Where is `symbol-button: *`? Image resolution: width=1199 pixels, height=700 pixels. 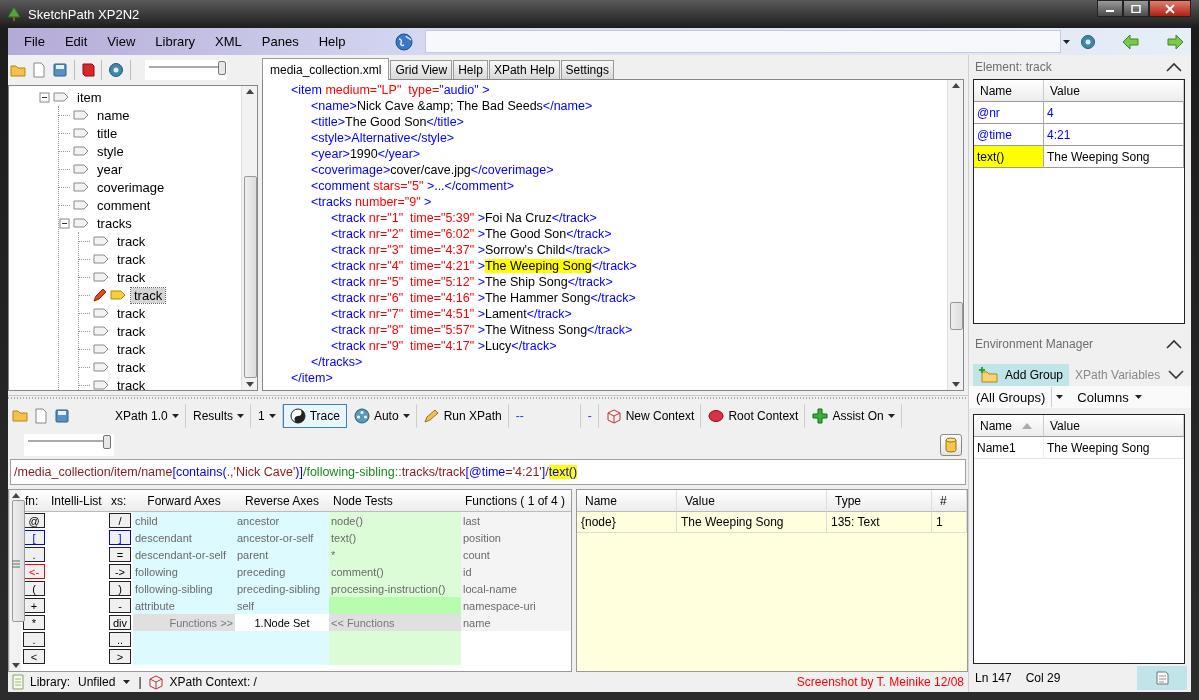
symbol-button: * is located at coordinates (34, 622).